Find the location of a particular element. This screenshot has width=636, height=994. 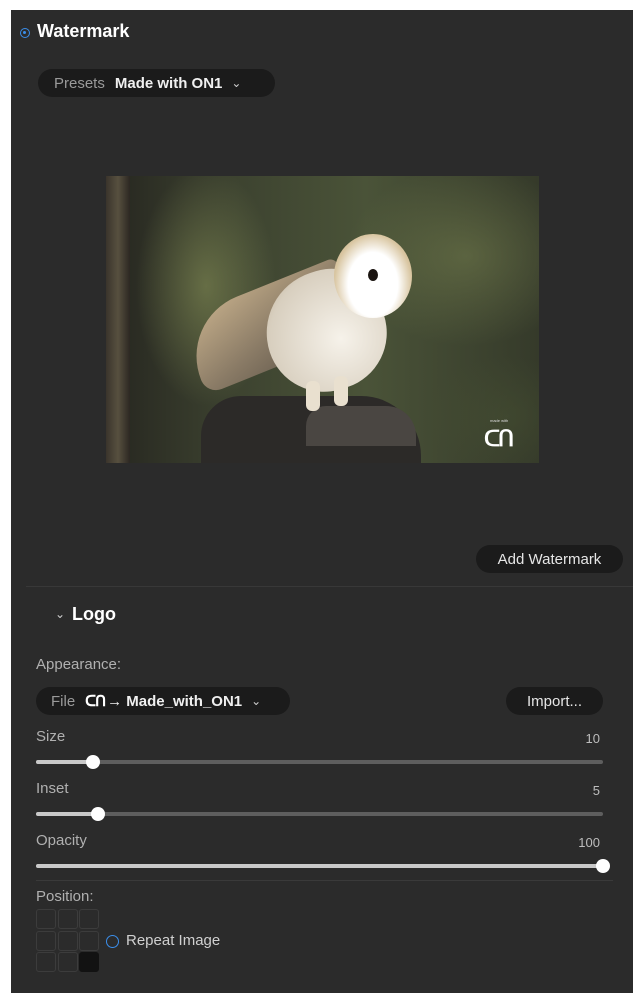

repeat-image-label: Repeat Image is located at coordinates (173, 940).